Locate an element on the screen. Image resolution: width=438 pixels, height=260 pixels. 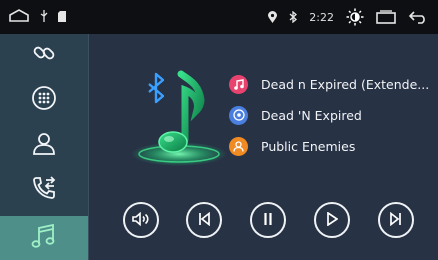
play-icon is located at coordinates (332, 220).